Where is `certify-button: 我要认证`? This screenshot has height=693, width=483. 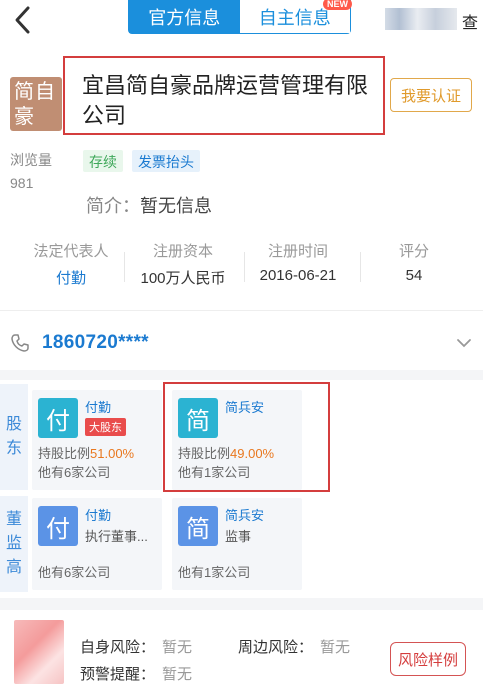 certify-button: 我要认证 is located at coordinates (431, 95).